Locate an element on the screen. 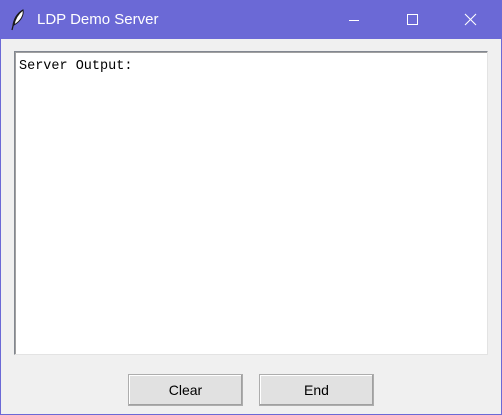  close-icon is located at coordinates (470, 19).